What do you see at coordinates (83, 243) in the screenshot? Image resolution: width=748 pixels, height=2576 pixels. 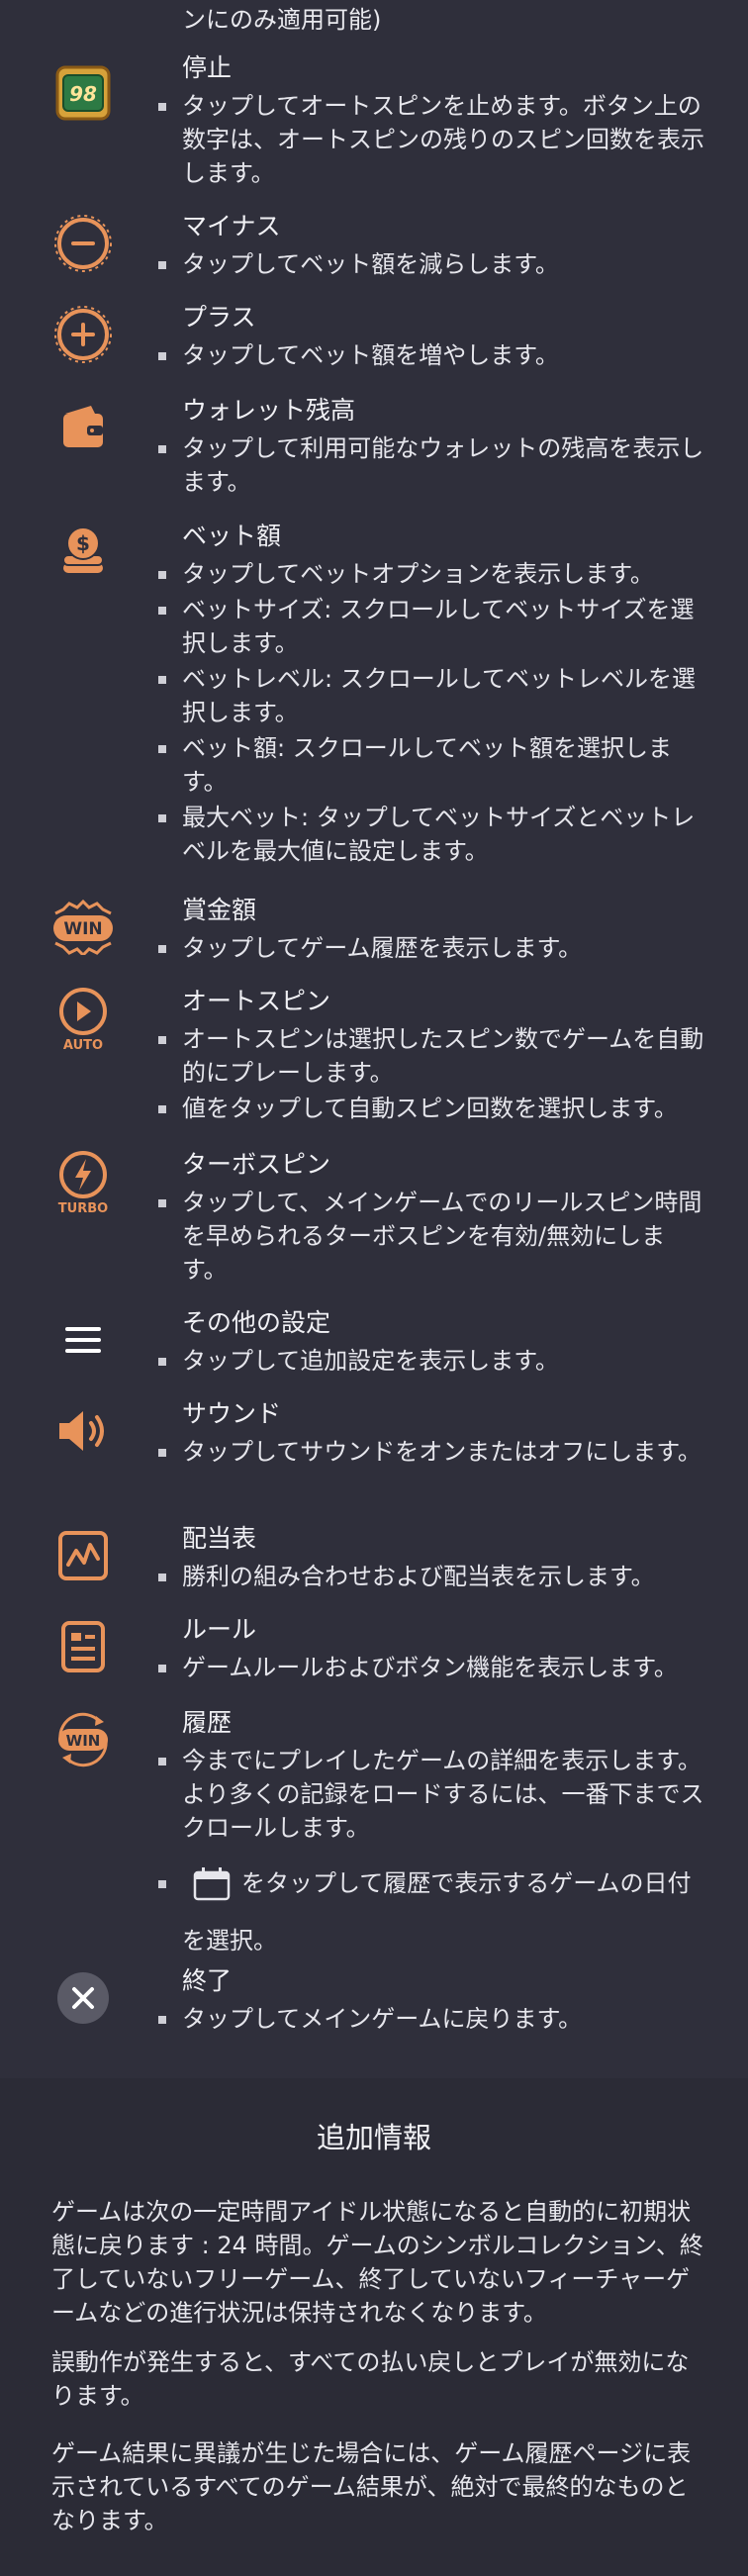 I see `minus-icon` at bounding box center [83, 243].